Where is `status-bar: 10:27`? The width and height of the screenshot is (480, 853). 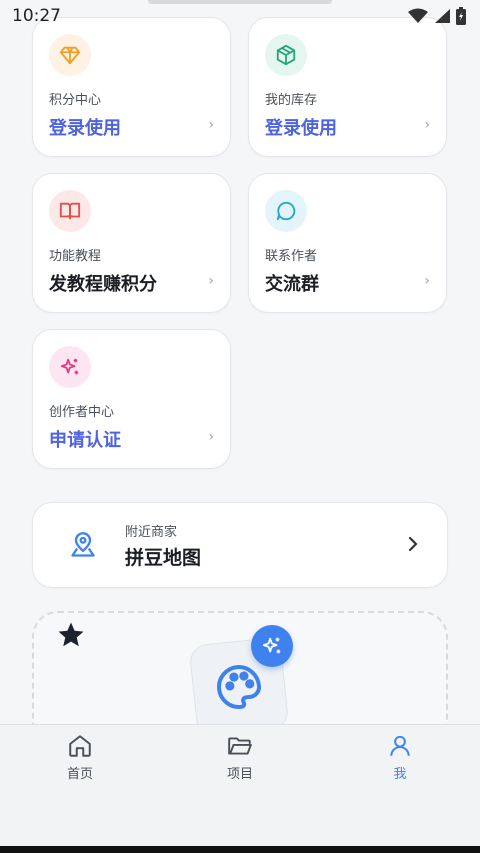
status-bar: 10:27 is located at coordinates (240, 16).